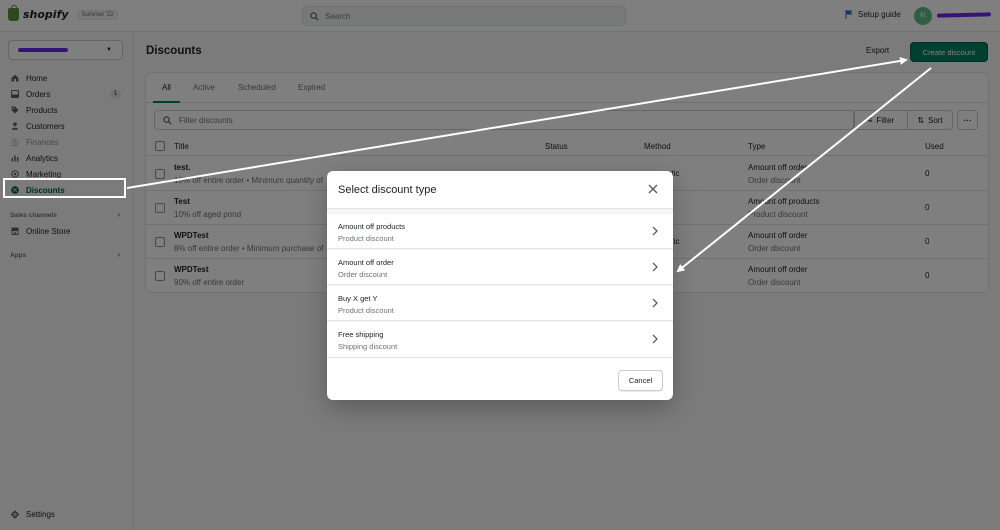  What do you see at coordinates (500, 379) in the screenshot?
I see `modal-footer: Cancel` at bounding box center [500, 379].